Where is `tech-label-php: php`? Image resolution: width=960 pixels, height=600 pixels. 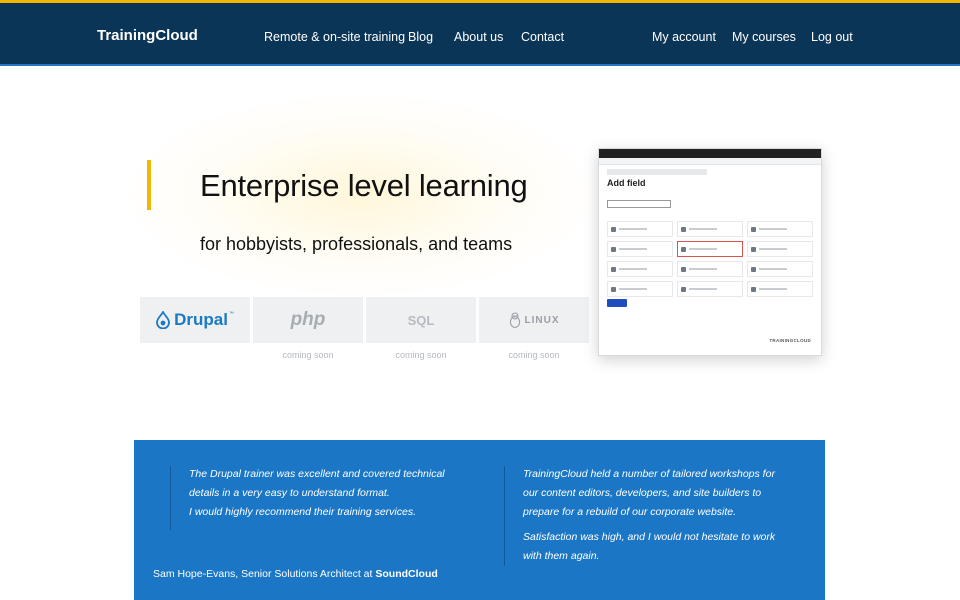 tech-label-php: php is located at coordinates (308, 319).